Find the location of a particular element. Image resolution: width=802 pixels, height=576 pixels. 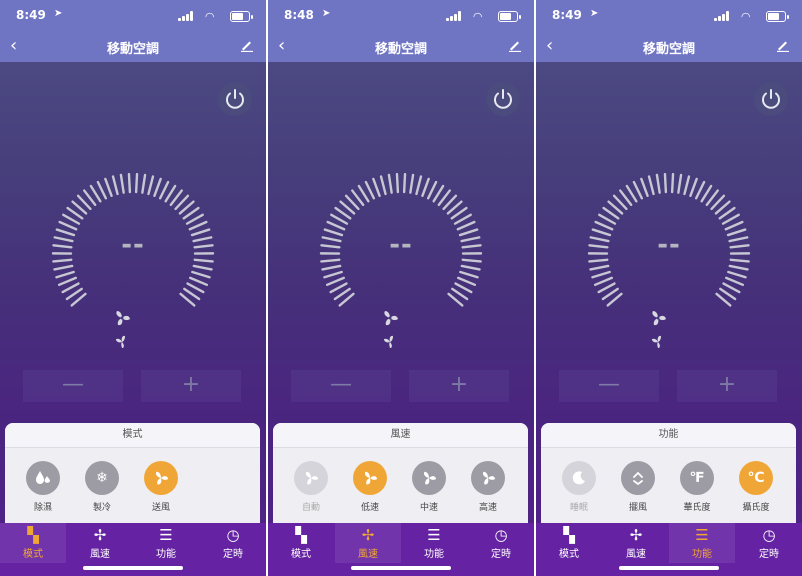

mode-cool-option: ❄ 製冷 is located at coordinates (102, 487).